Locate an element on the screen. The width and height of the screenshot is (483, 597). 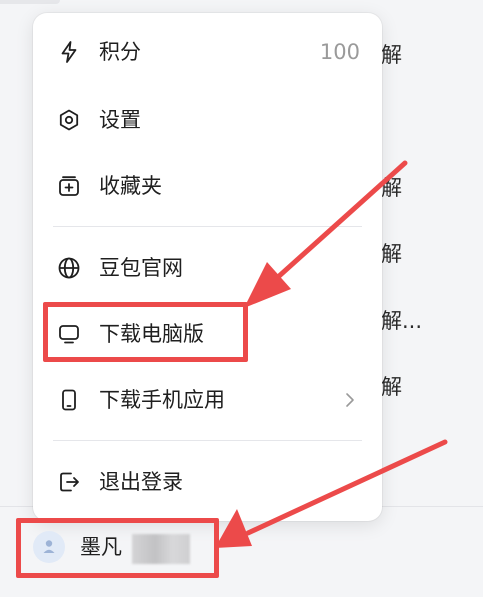
avatar is located at coordinates (49, 547).